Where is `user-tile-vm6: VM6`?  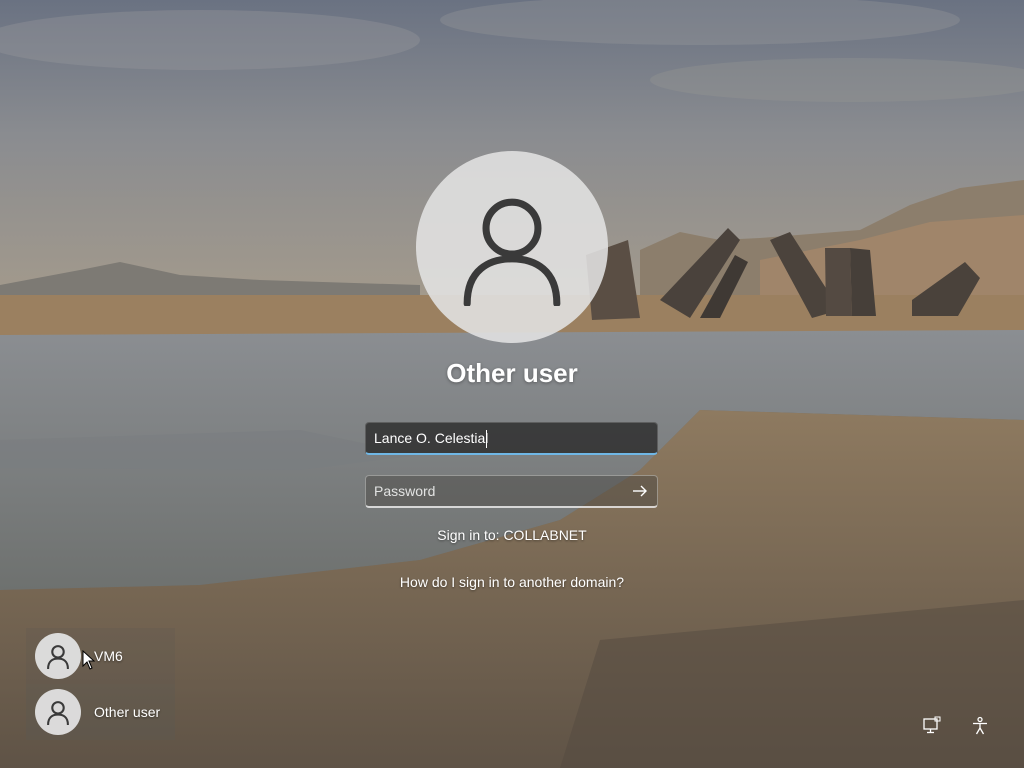
user-tile-vm6: VM6 is located at coordinates (100, 656).